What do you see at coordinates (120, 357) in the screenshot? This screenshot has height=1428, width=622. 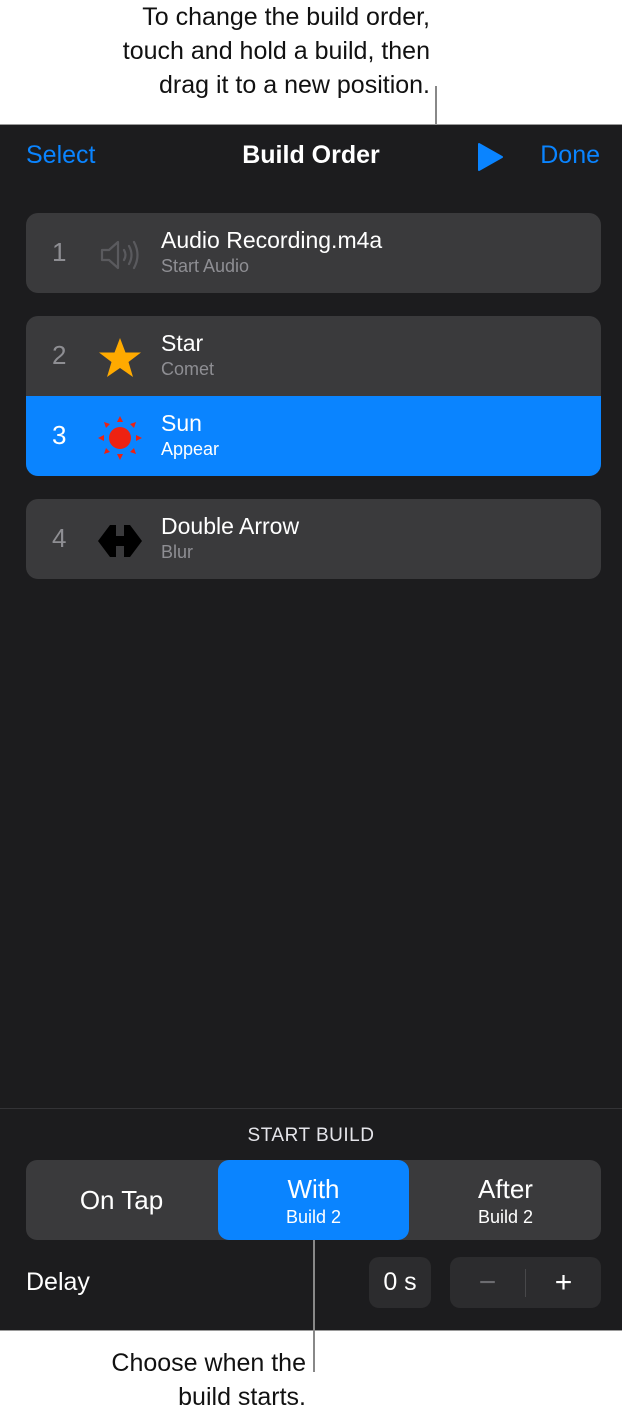 I see `star-icon` at bounding box center [120, 357].